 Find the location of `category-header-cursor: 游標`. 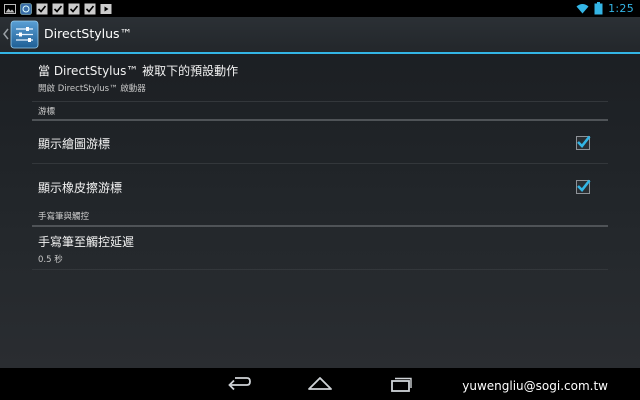

category-header-cursor: 游標 is located at coordinates (320, 111).